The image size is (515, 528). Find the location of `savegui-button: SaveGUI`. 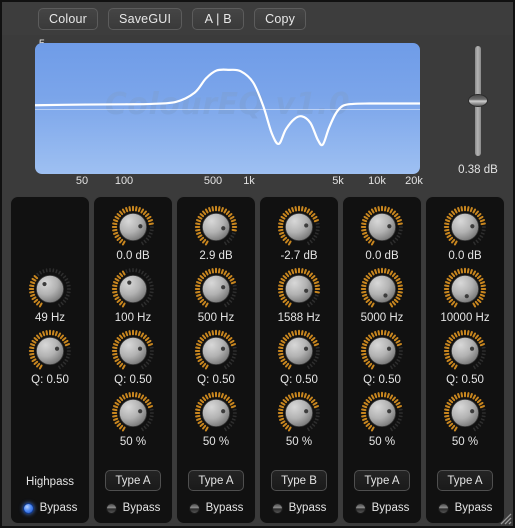

savegui-button: SaveGUI is located at coordinates (145, 18).